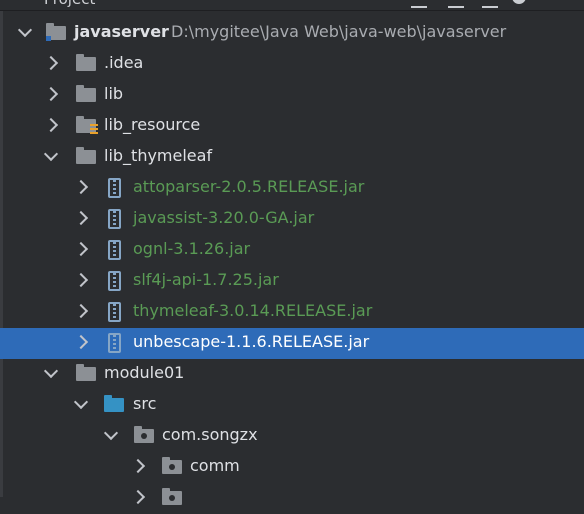 This screenshot has width=584, height=514. What do you see at coordinates (339, 31) in the screenshot?
I see `tree-item-path: D:\mygitee\Java Web\java-web\javaserver` at bounding box center [339, 31].